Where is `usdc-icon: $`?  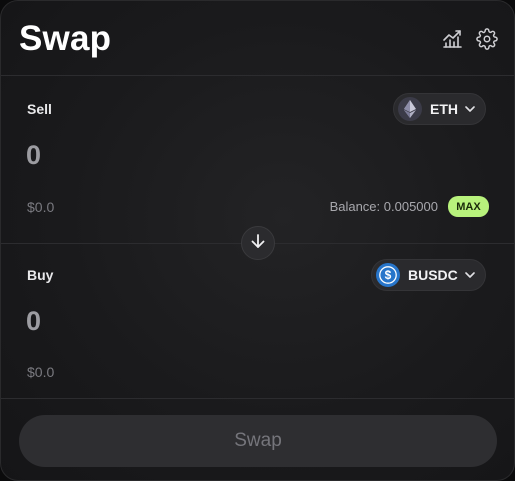 usdc-icon: $ is located at coordinates (388, 275).